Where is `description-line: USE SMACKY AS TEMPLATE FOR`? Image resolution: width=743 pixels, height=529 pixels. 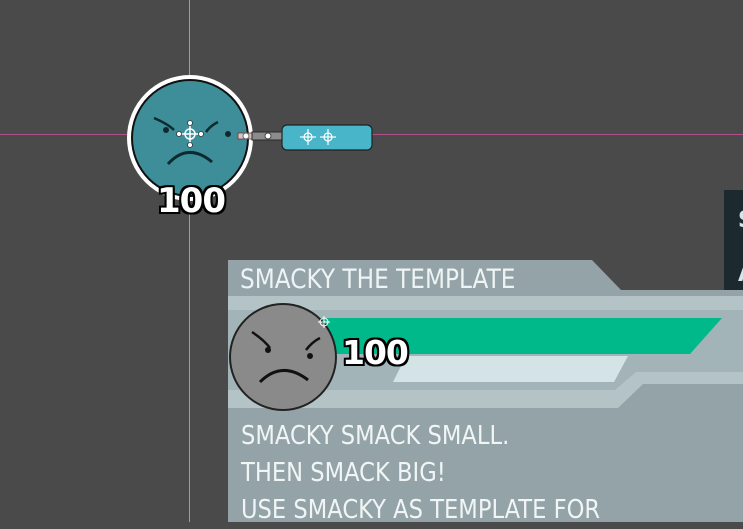 description-line: USE SMACKY AS TEMPLATE FOR is located at coordinates (421, 510).